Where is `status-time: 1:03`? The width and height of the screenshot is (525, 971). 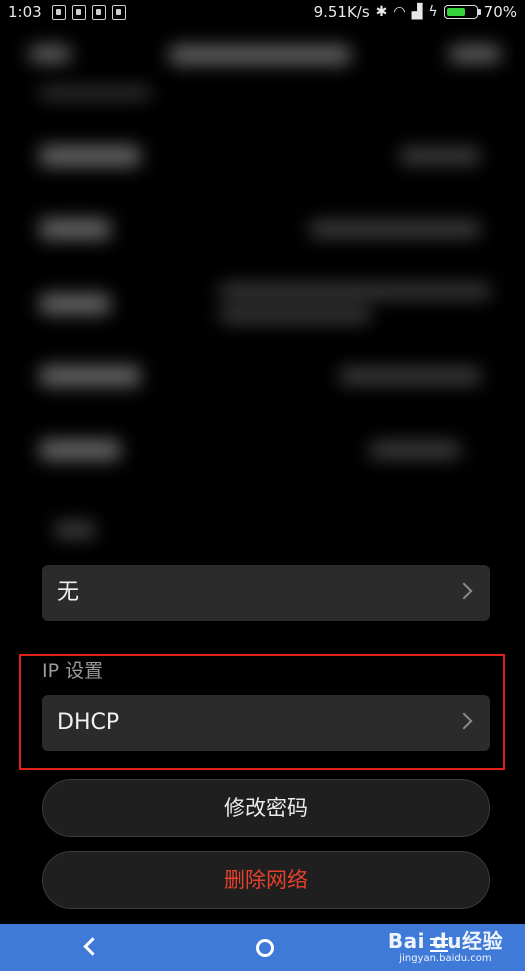 status-time: 1:03 is located at coordinates (25, 12).